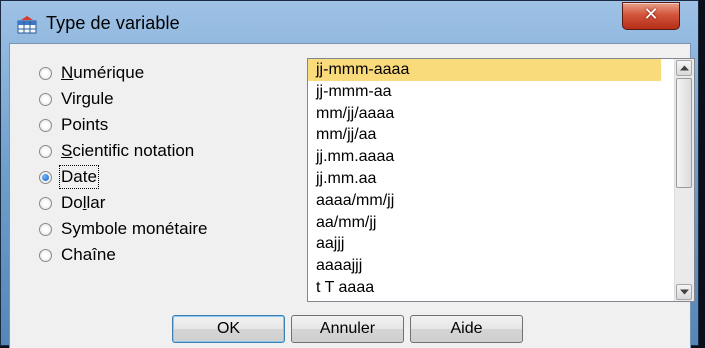 The height and width of the screenshot is (348, 705). What do you see at coordinates (484, 223) in the screenshot?
I see `date-format-list-item: aa/mm/jj` at bounding box center [484, 223].